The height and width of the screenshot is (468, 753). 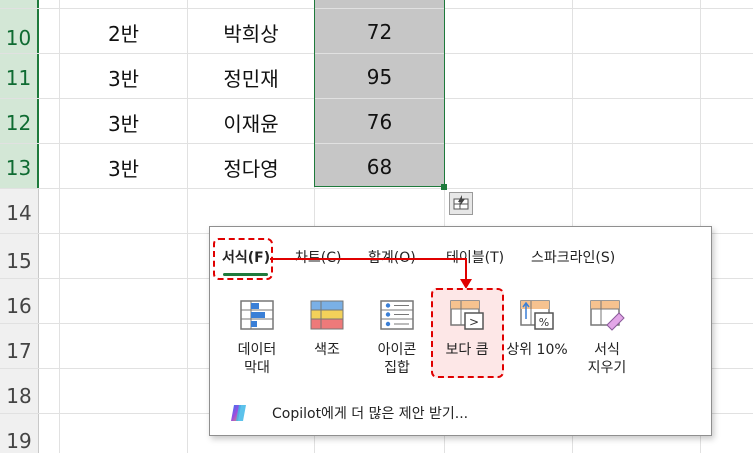 What do you see at coordinates (19, 346) in the screenshot?
I see `row-header: 17` at bounding box center [19, 346].